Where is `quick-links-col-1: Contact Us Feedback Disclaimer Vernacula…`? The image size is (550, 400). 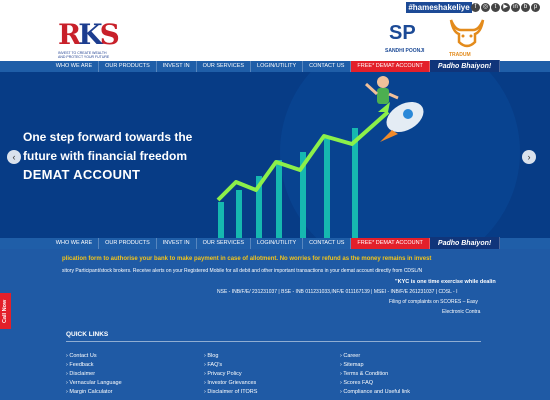 quick-links-col-1: Contact Us Feedback Disclaimer Vernacula… is located at coordinates (94, 374).